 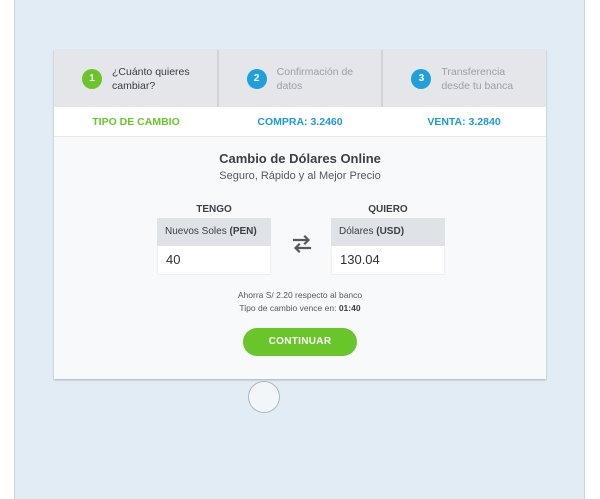 What do you see at coordinates (214, 209) in the screenshot?
I see `have-heading: TENGO` at bounding box center [214, 209].